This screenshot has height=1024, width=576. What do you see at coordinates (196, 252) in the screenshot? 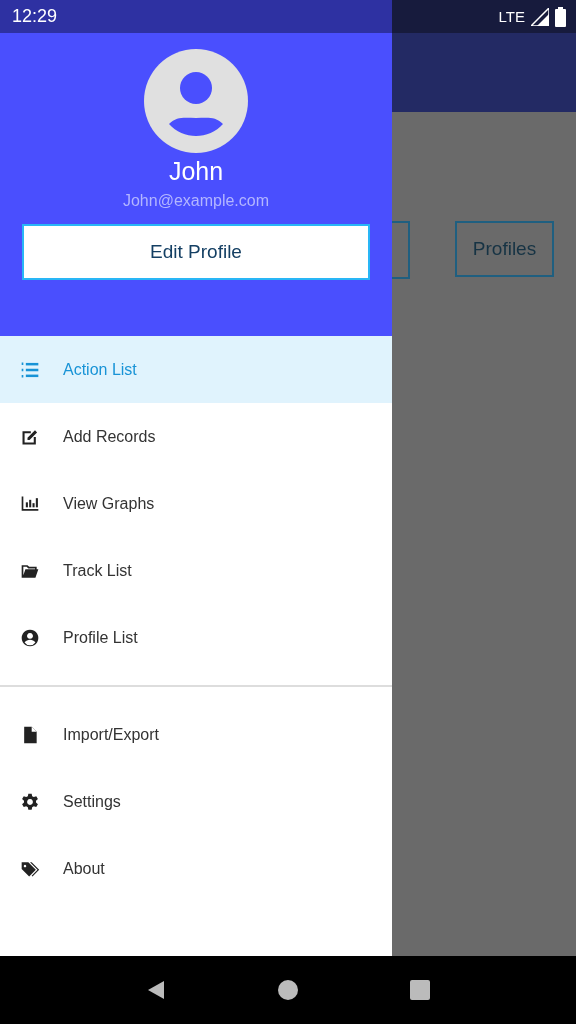
I see `edit-profile-button: Edit Profile` at bounding box center [196, 252].